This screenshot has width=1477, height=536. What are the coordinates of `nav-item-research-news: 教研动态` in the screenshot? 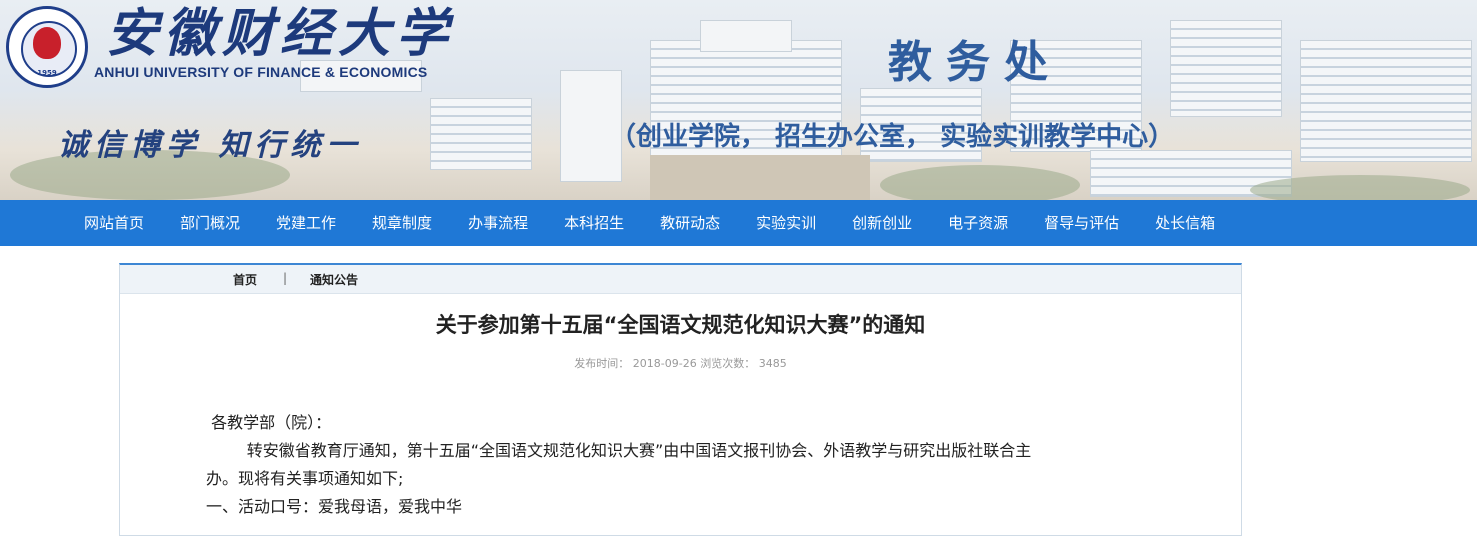 It's located at (690, 223).